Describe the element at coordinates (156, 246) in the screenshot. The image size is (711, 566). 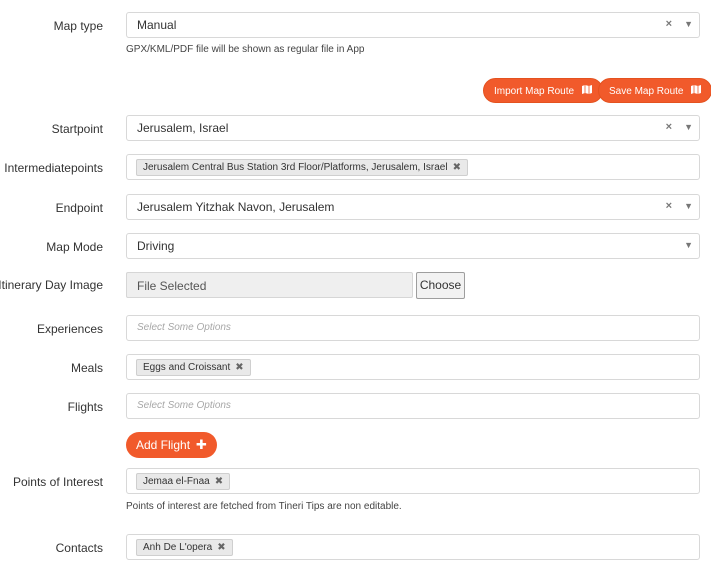
I see `map-mode-value: Driving` at that location.